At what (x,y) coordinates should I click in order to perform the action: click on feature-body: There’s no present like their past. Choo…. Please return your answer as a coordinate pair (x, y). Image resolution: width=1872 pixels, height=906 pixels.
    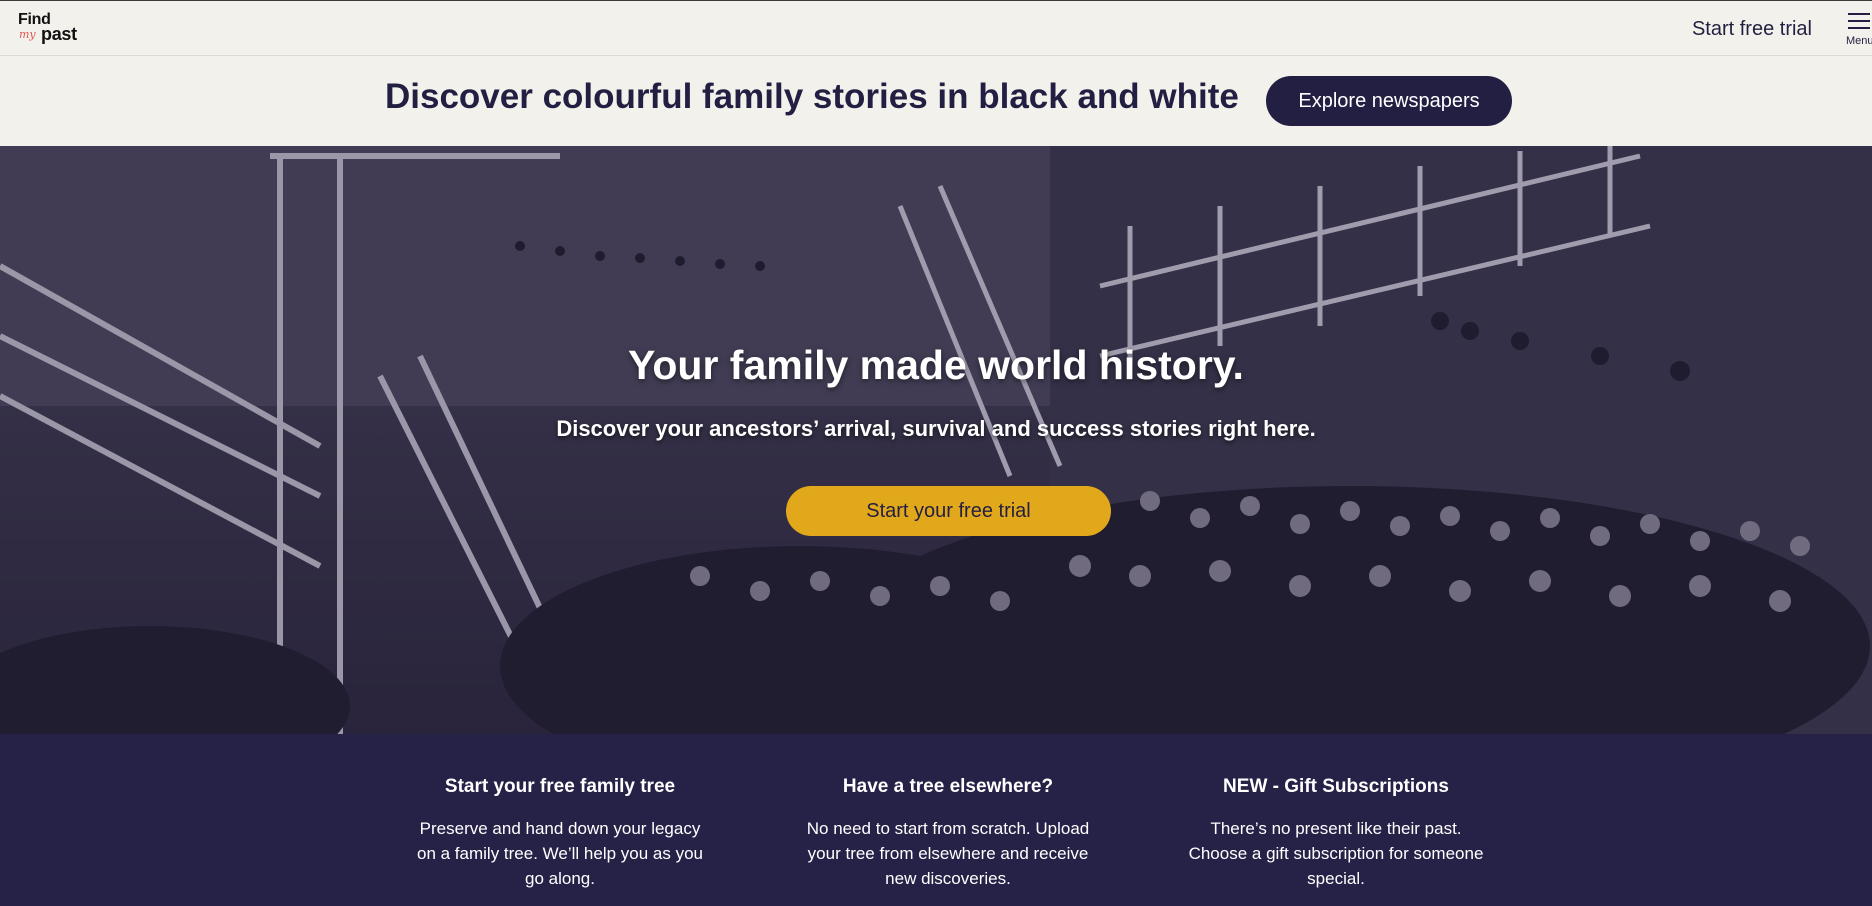
    Looking at the image, I should click on (1336, 853).